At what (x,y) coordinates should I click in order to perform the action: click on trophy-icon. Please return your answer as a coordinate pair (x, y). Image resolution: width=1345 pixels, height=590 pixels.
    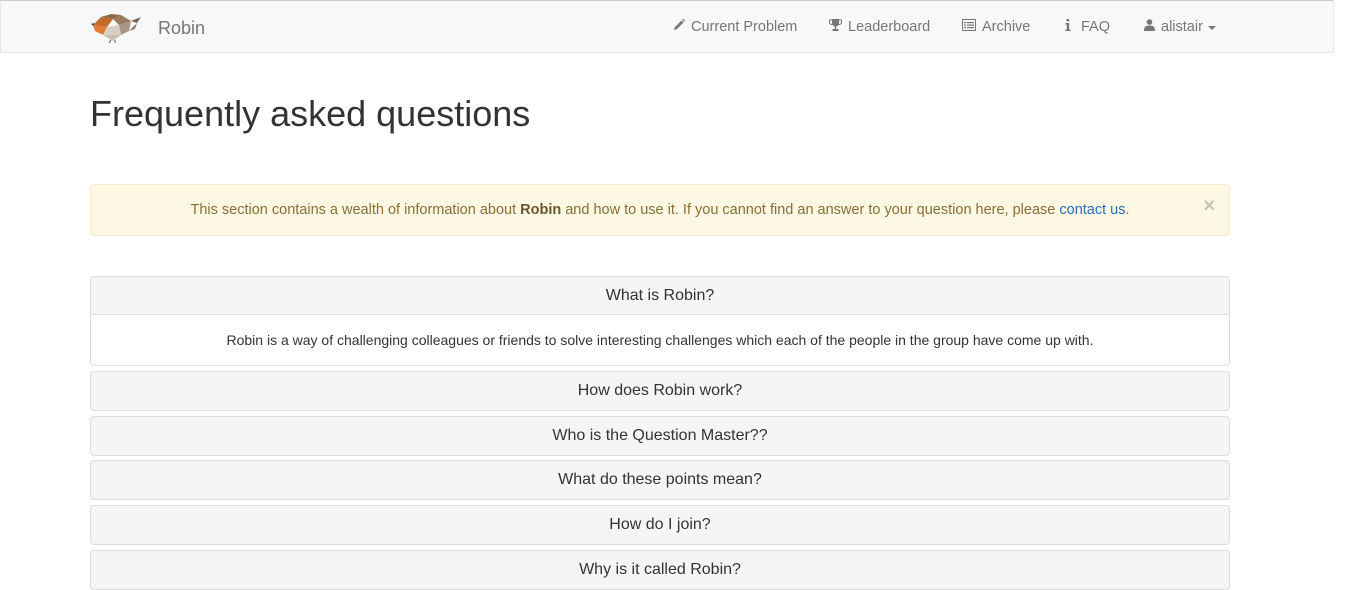
    Looking at the image, I should click on (835, 27).